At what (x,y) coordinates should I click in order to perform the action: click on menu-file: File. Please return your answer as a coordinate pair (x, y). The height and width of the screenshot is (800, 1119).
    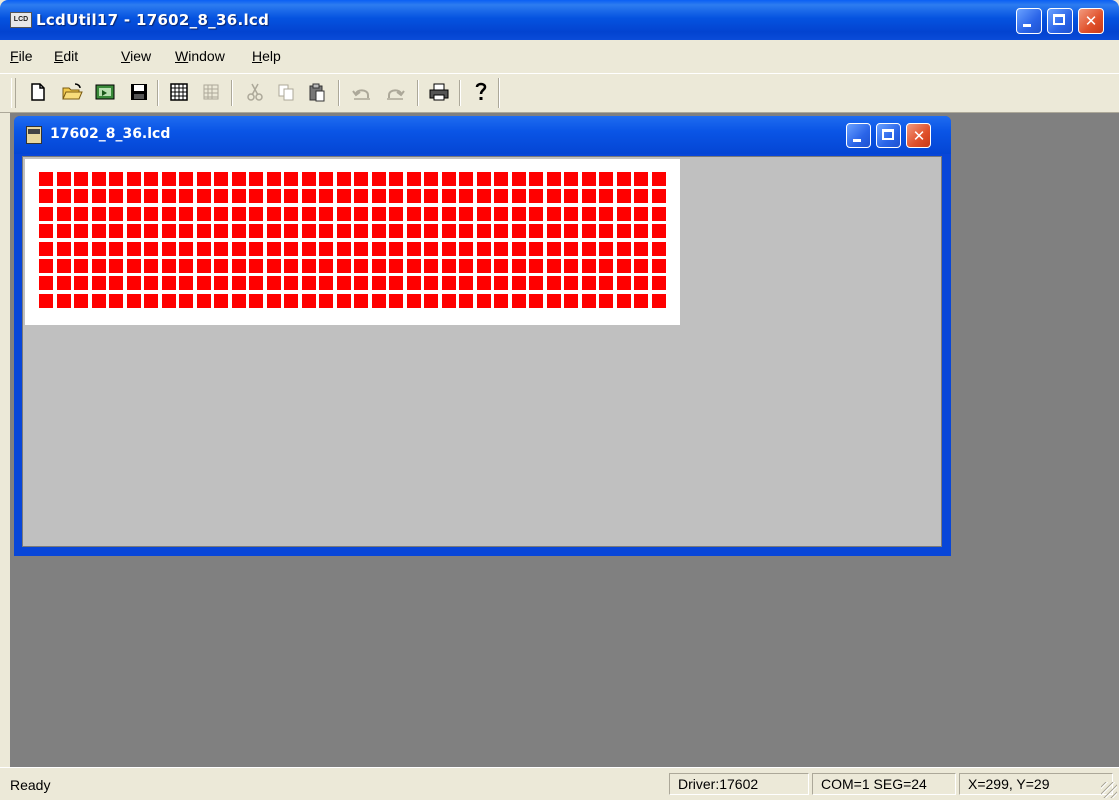
    Looking at the image, I should click on (21, 56).